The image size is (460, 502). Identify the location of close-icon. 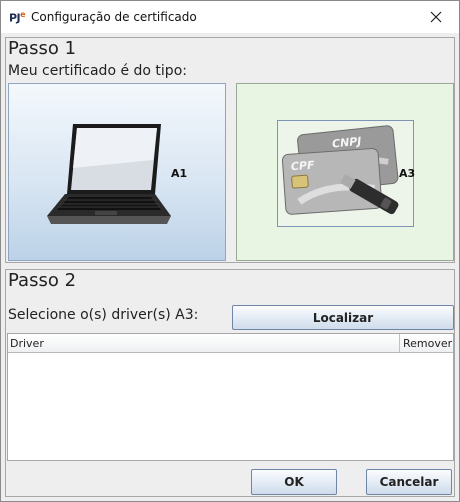
(436, 17).